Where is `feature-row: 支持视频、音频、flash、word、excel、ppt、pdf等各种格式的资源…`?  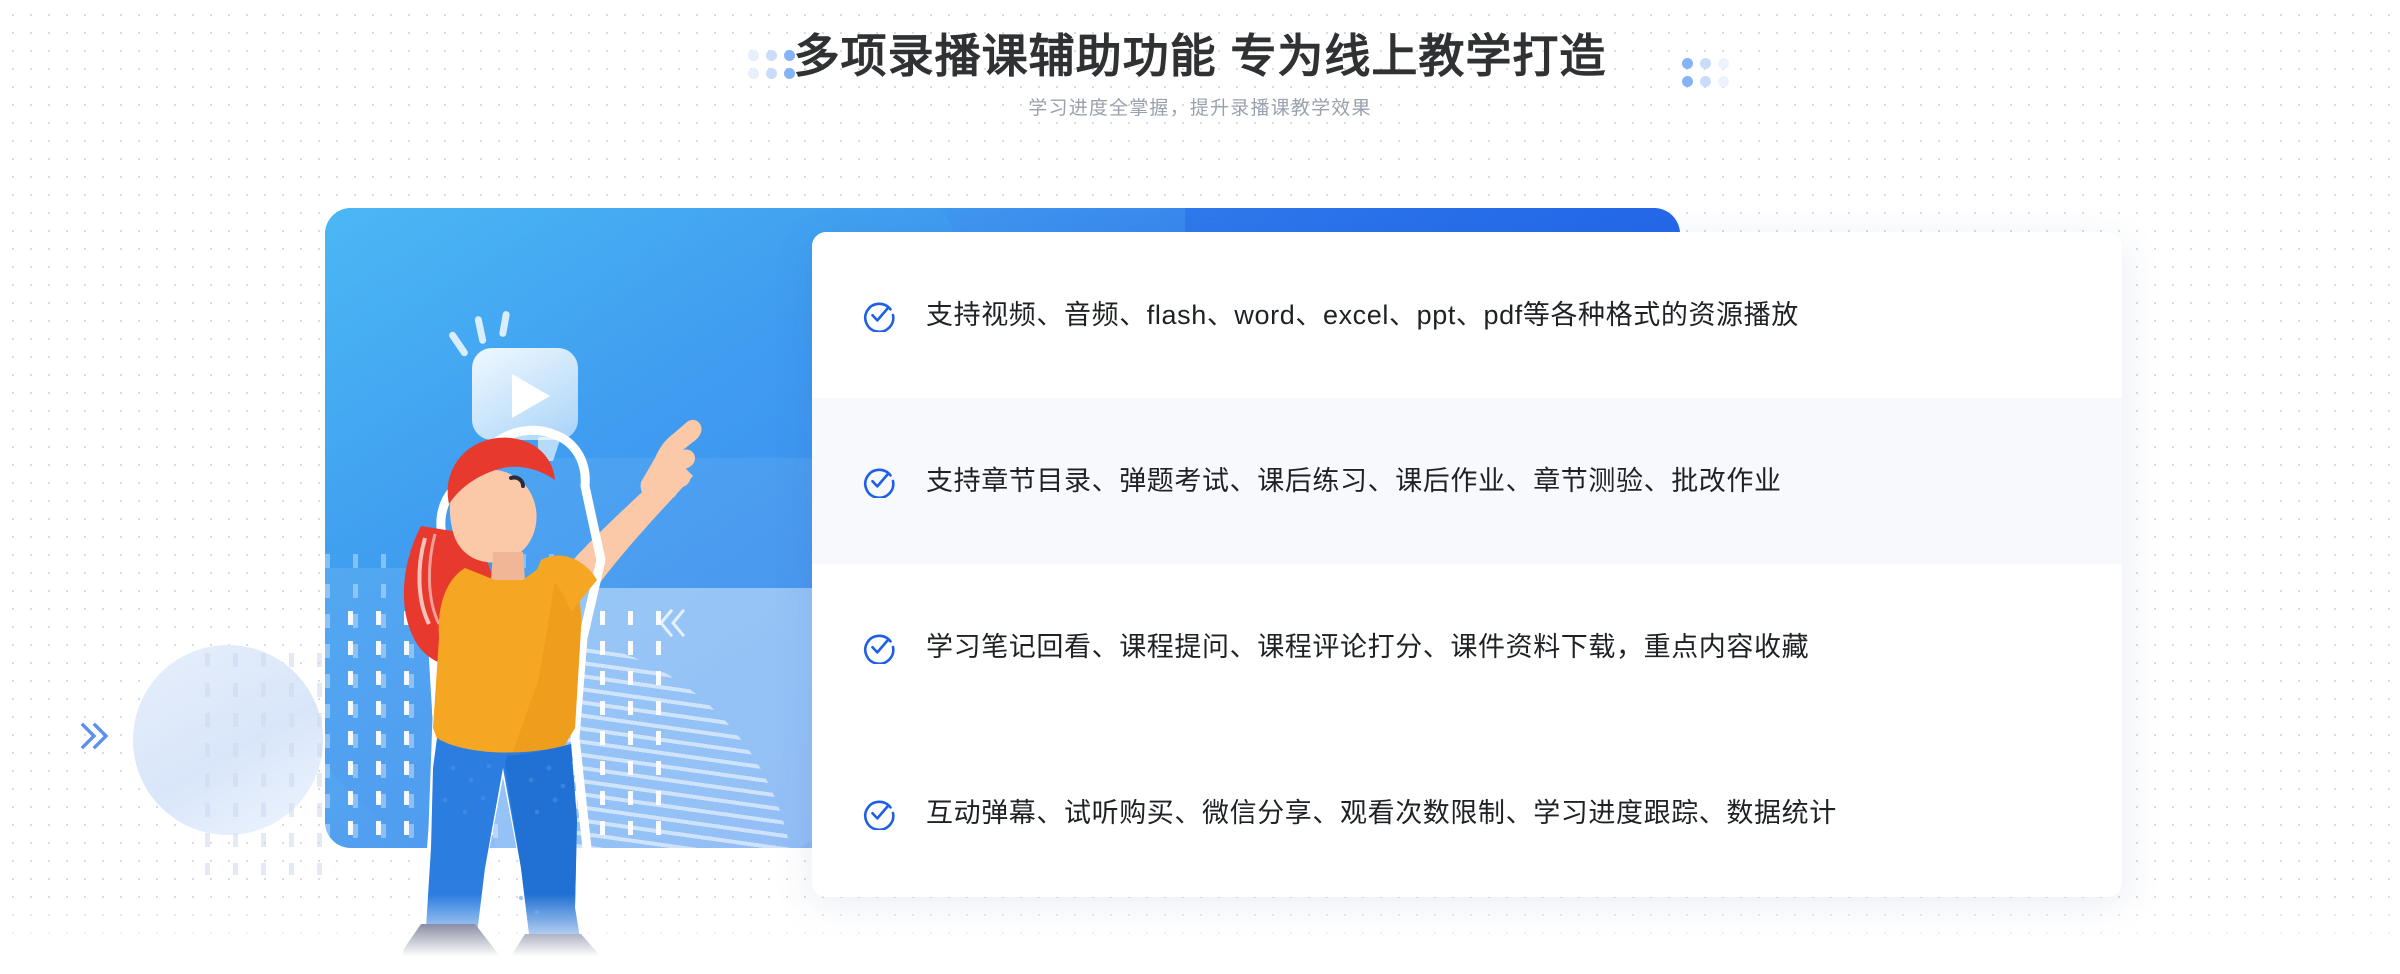 feature-row: 支持视频、音频、flash、word、excel、ppt、pdf等各种格式的资源… is located at coordinates (1467, 315).